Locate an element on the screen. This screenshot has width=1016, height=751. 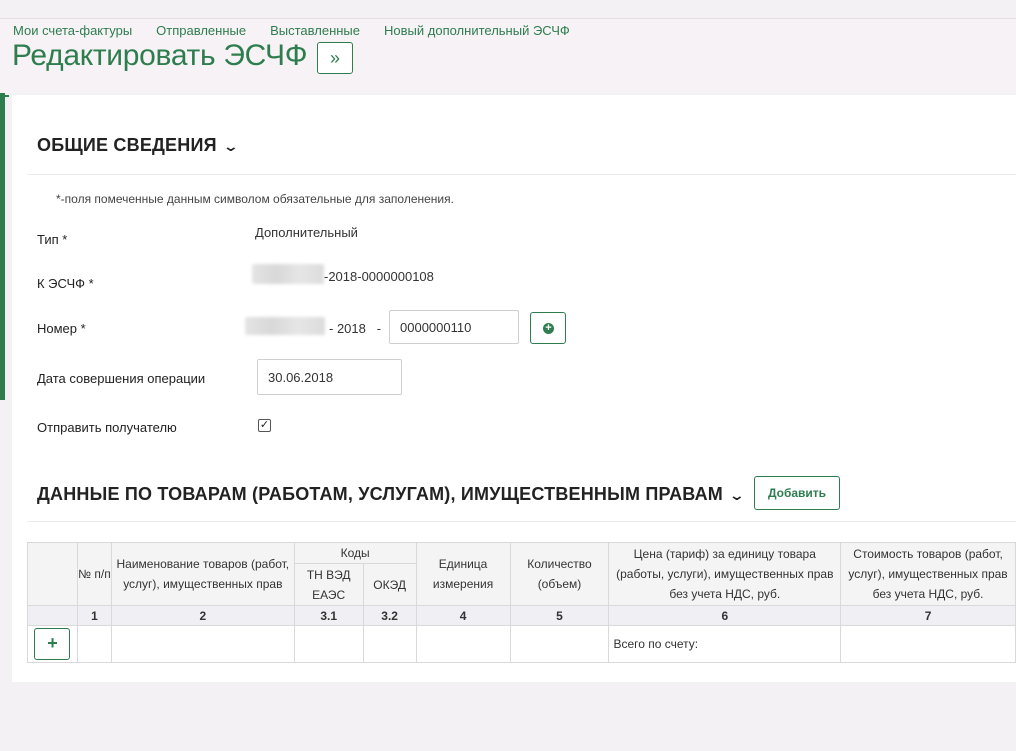
number-input is located at coordinates (454, 327).